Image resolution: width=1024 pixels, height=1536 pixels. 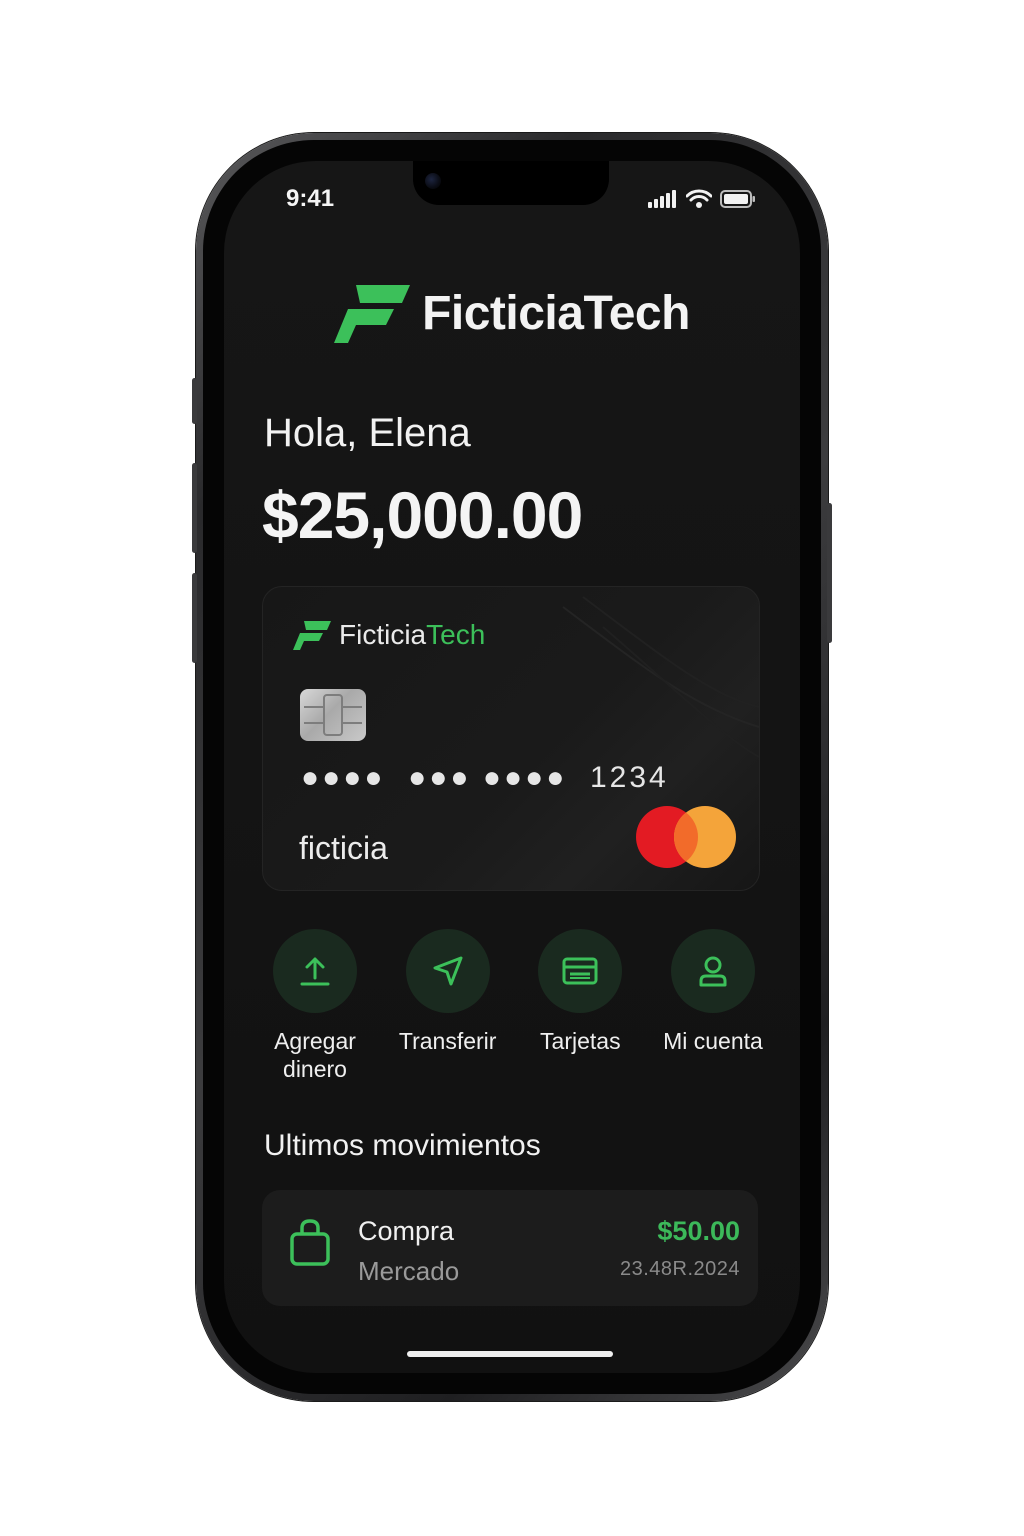 I want to click on recent-transactions-title: Ultimos movimientos, so click(x=402, y=1145).